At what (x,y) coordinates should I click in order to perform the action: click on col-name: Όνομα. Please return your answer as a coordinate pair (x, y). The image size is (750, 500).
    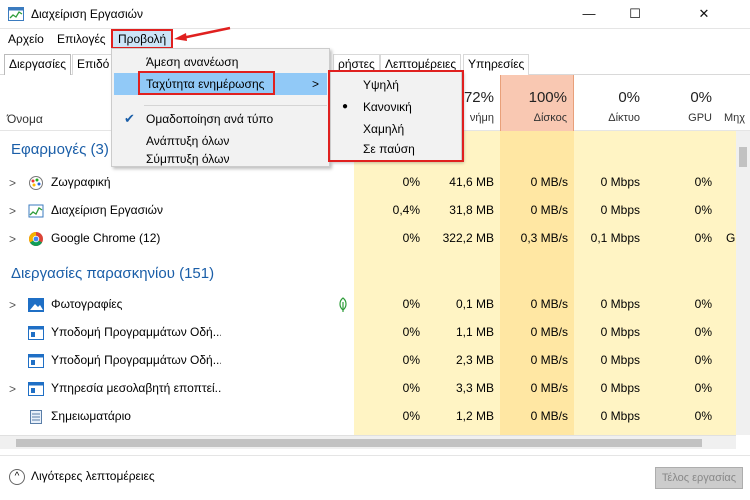
    Looking at the image, I should click on (25, 119).